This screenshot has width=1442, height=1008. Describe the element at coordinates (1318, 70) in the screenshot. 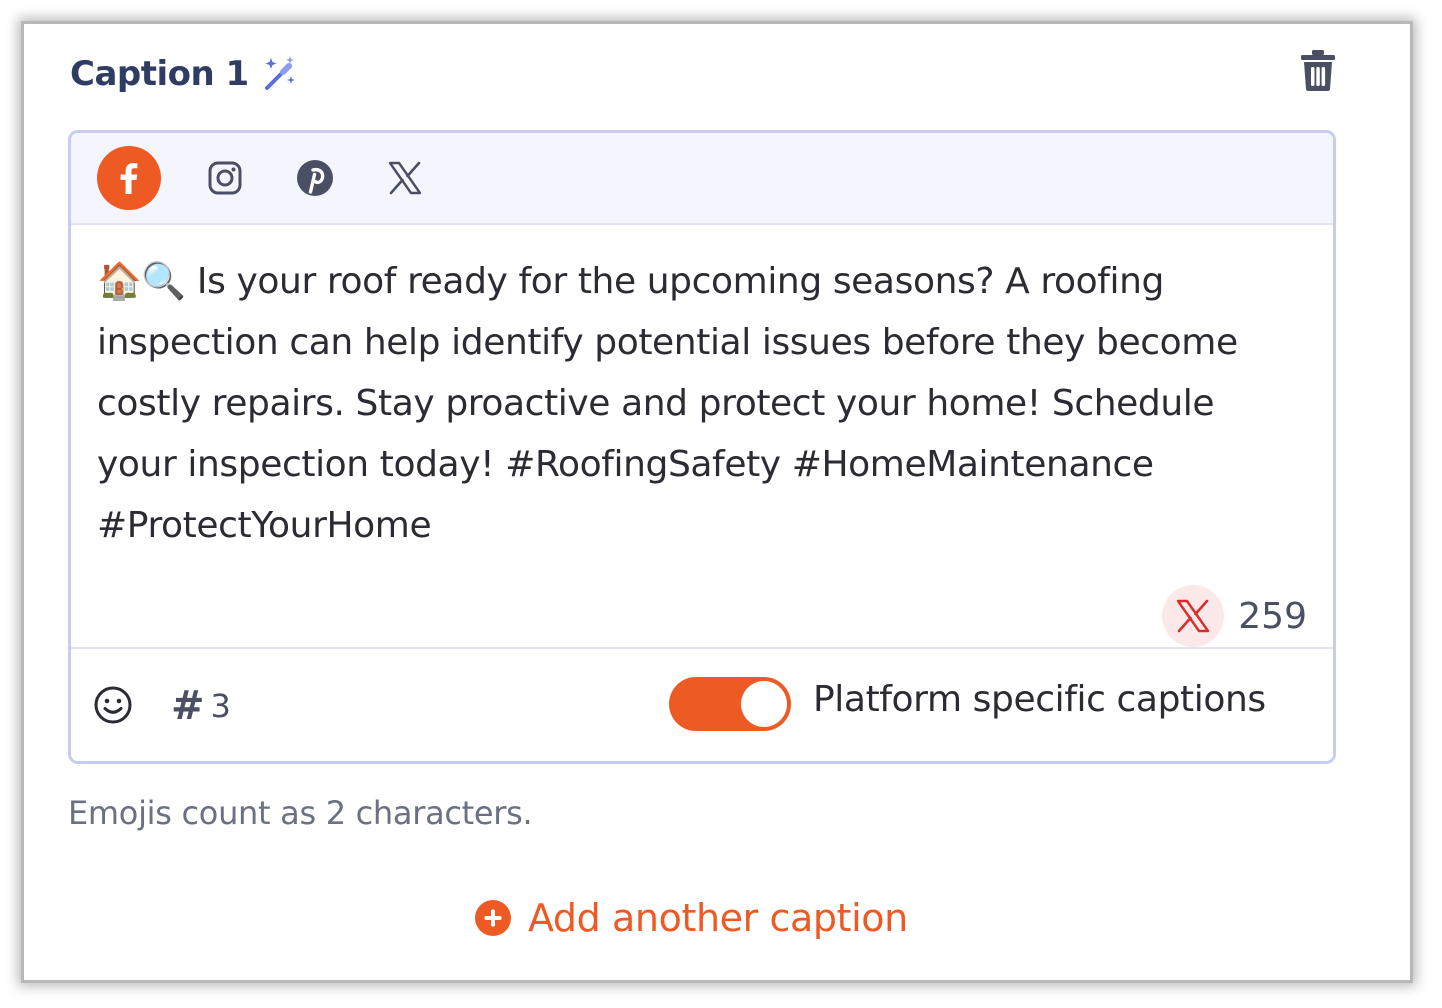

I see `delete-caption-icon` at that location.